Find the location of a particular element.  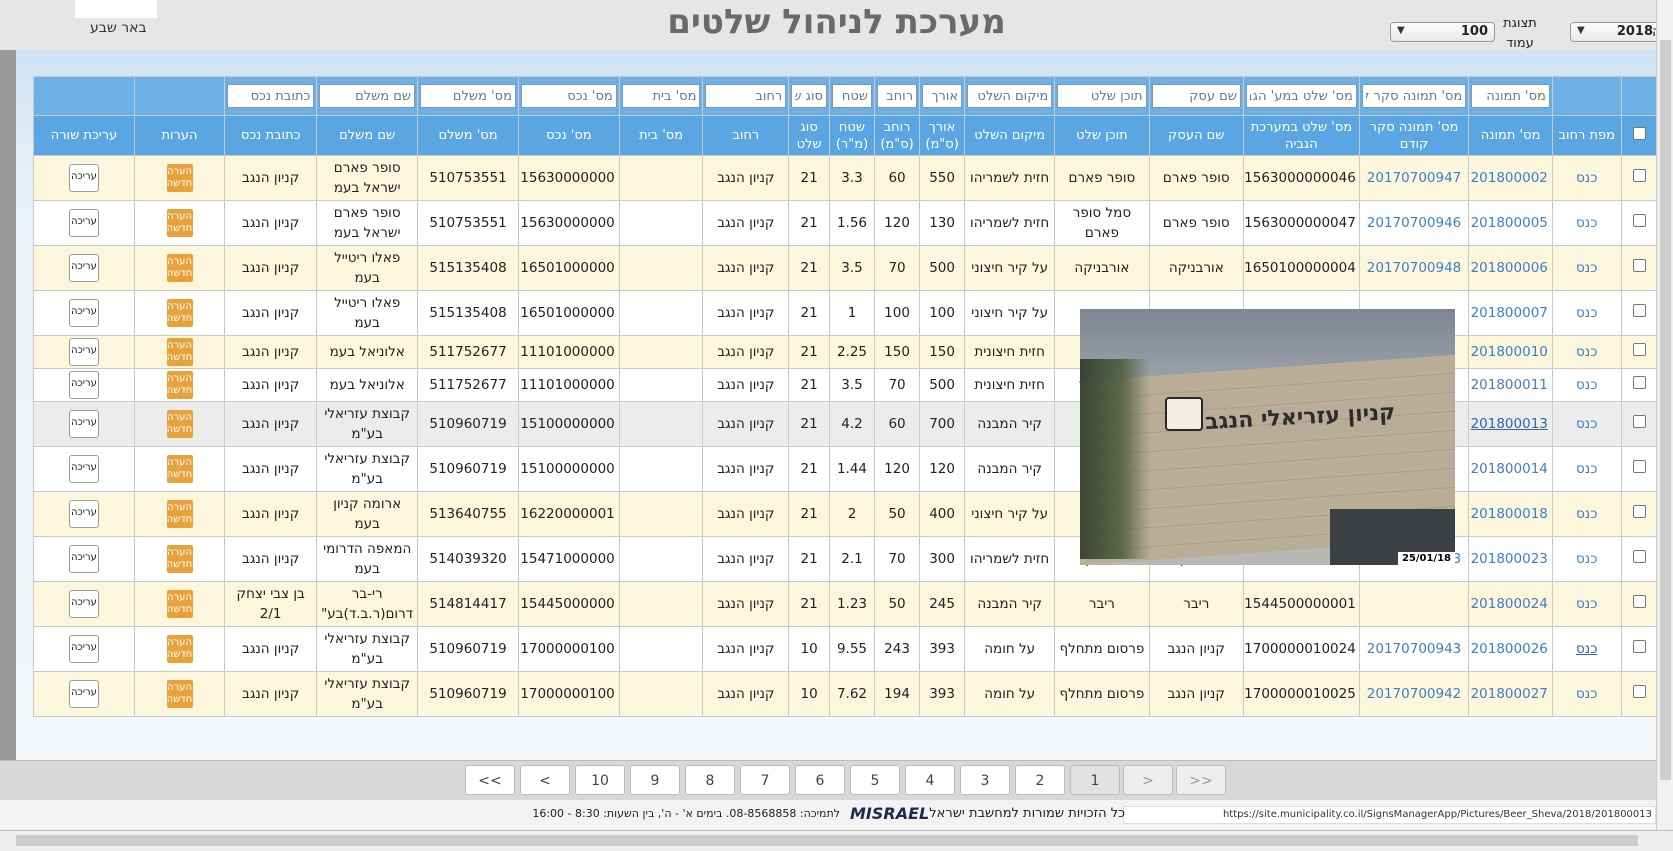

page-button: 2 is located at coordinates (1040, 780).